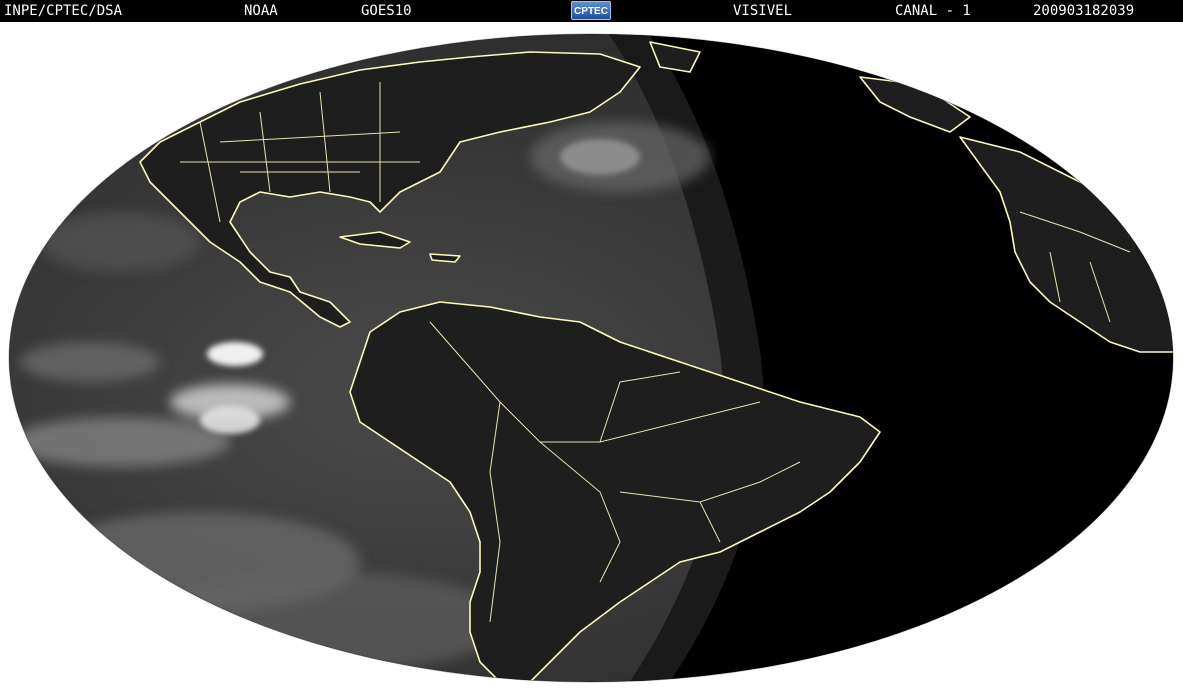 This screenshot has height=696, width=1183. What do you see at coordinates (261, 11) in the screenshot?
I see `agency-label: NOAA` at bounding box center [261, 11].